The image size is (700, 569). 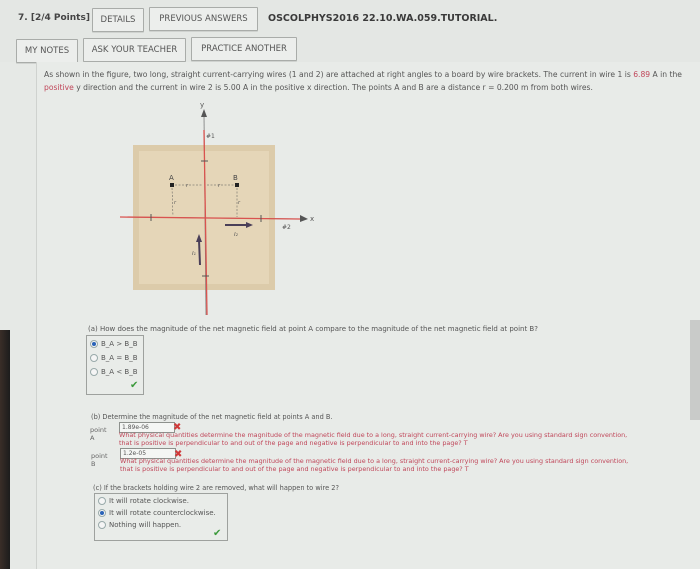 I want to click on point-a-label: point A, so click(x=98, y=434).